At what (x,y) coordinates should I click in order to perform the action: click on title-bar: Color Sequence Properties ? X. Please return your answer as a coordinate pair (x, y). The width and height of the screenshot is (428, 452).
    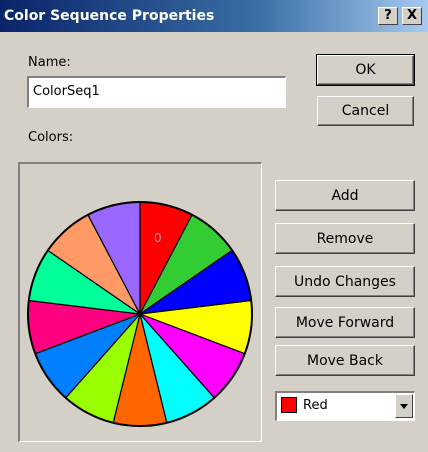
    Looking at the image, I should click on (214, 16).